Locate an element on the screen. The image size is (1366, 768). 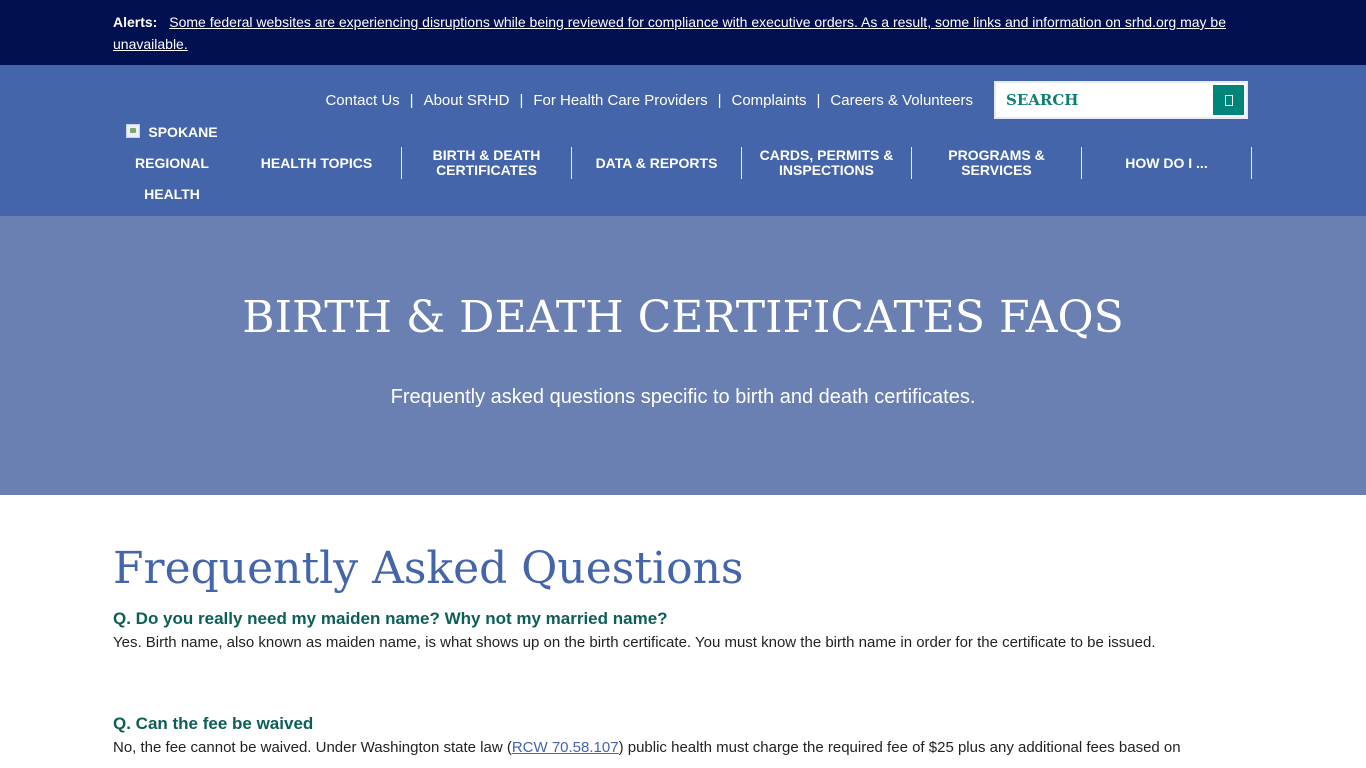
nav-item-data-reports: DATA & REPORTS is located at coordinates (657, 163).